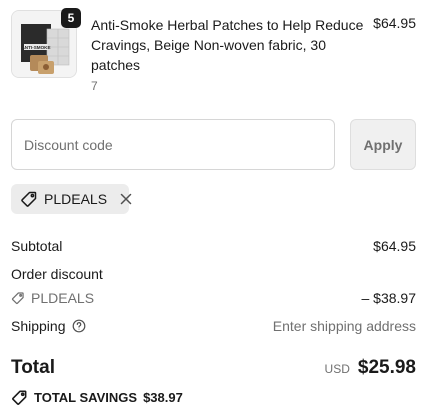 This screenshot has height=417, width=427. What do you see at coordinates (126, 199) in the screenshot?
I see `remove-discount-icon` at bounding box center [126, 199].